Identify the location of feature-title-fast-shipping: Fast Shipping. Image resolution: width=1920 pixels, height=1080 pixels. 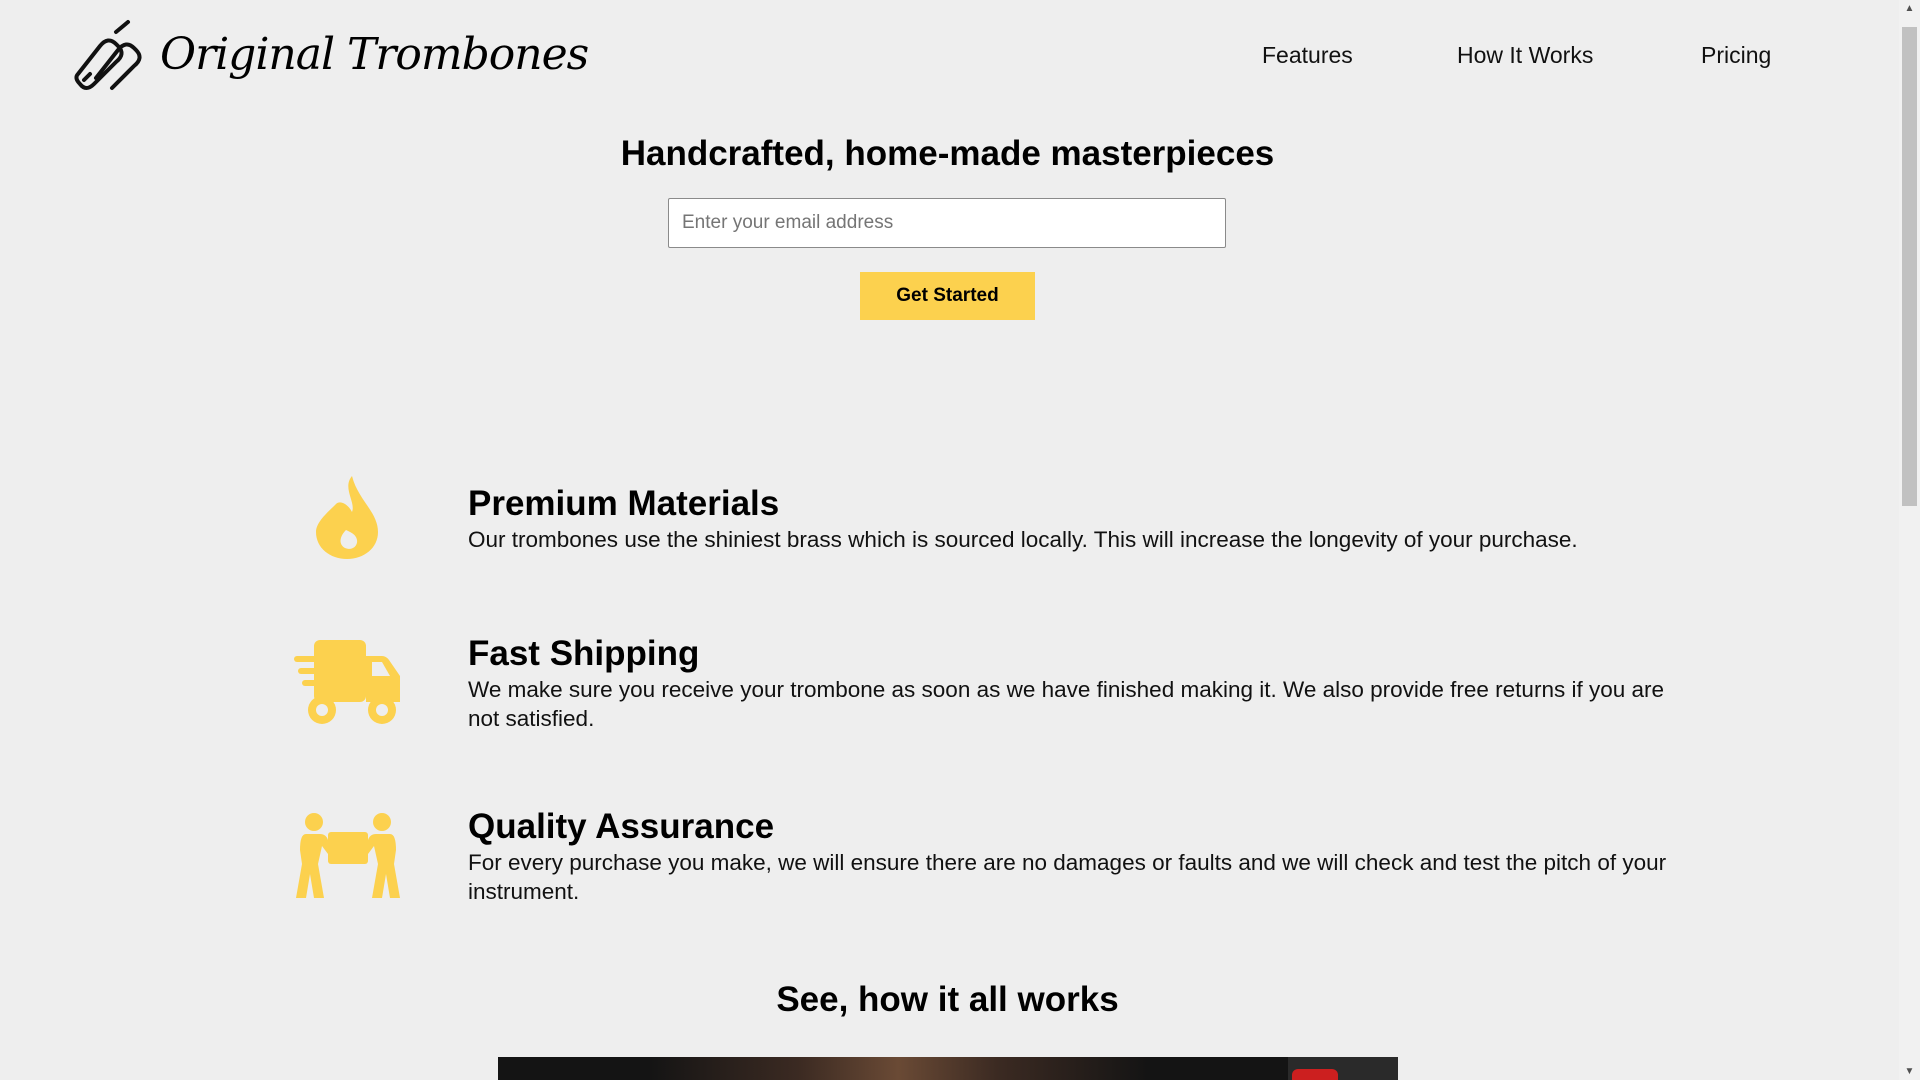
(584, 653).